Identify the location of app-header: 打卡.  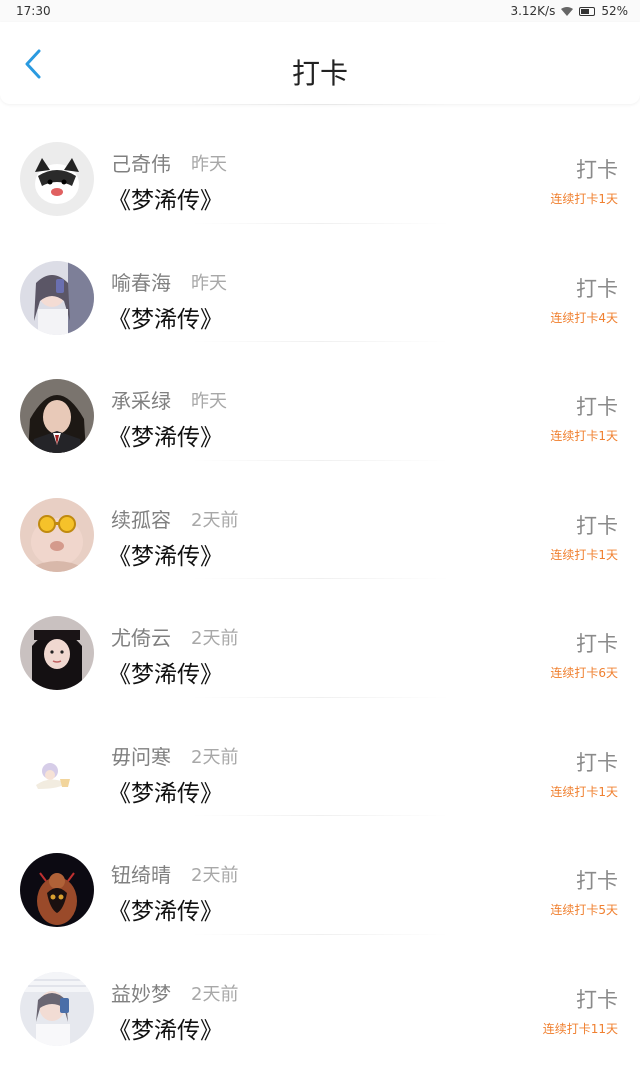
(320, 63).